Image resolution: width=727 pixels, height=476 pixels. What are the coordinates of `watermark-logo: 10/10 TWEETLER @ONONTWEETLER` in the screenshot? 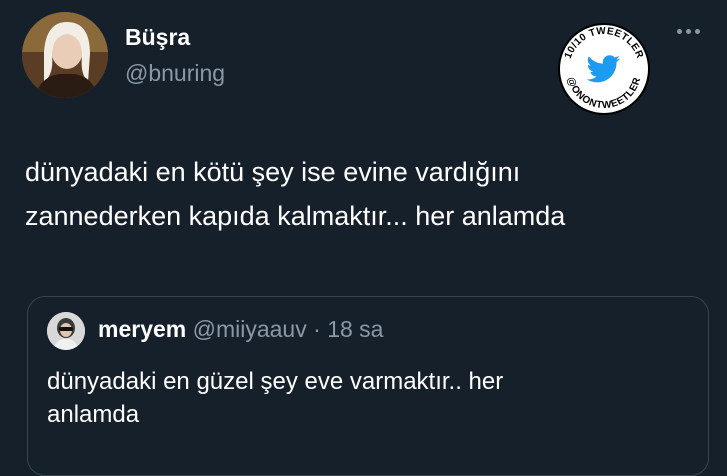 It's located at (604, 69).